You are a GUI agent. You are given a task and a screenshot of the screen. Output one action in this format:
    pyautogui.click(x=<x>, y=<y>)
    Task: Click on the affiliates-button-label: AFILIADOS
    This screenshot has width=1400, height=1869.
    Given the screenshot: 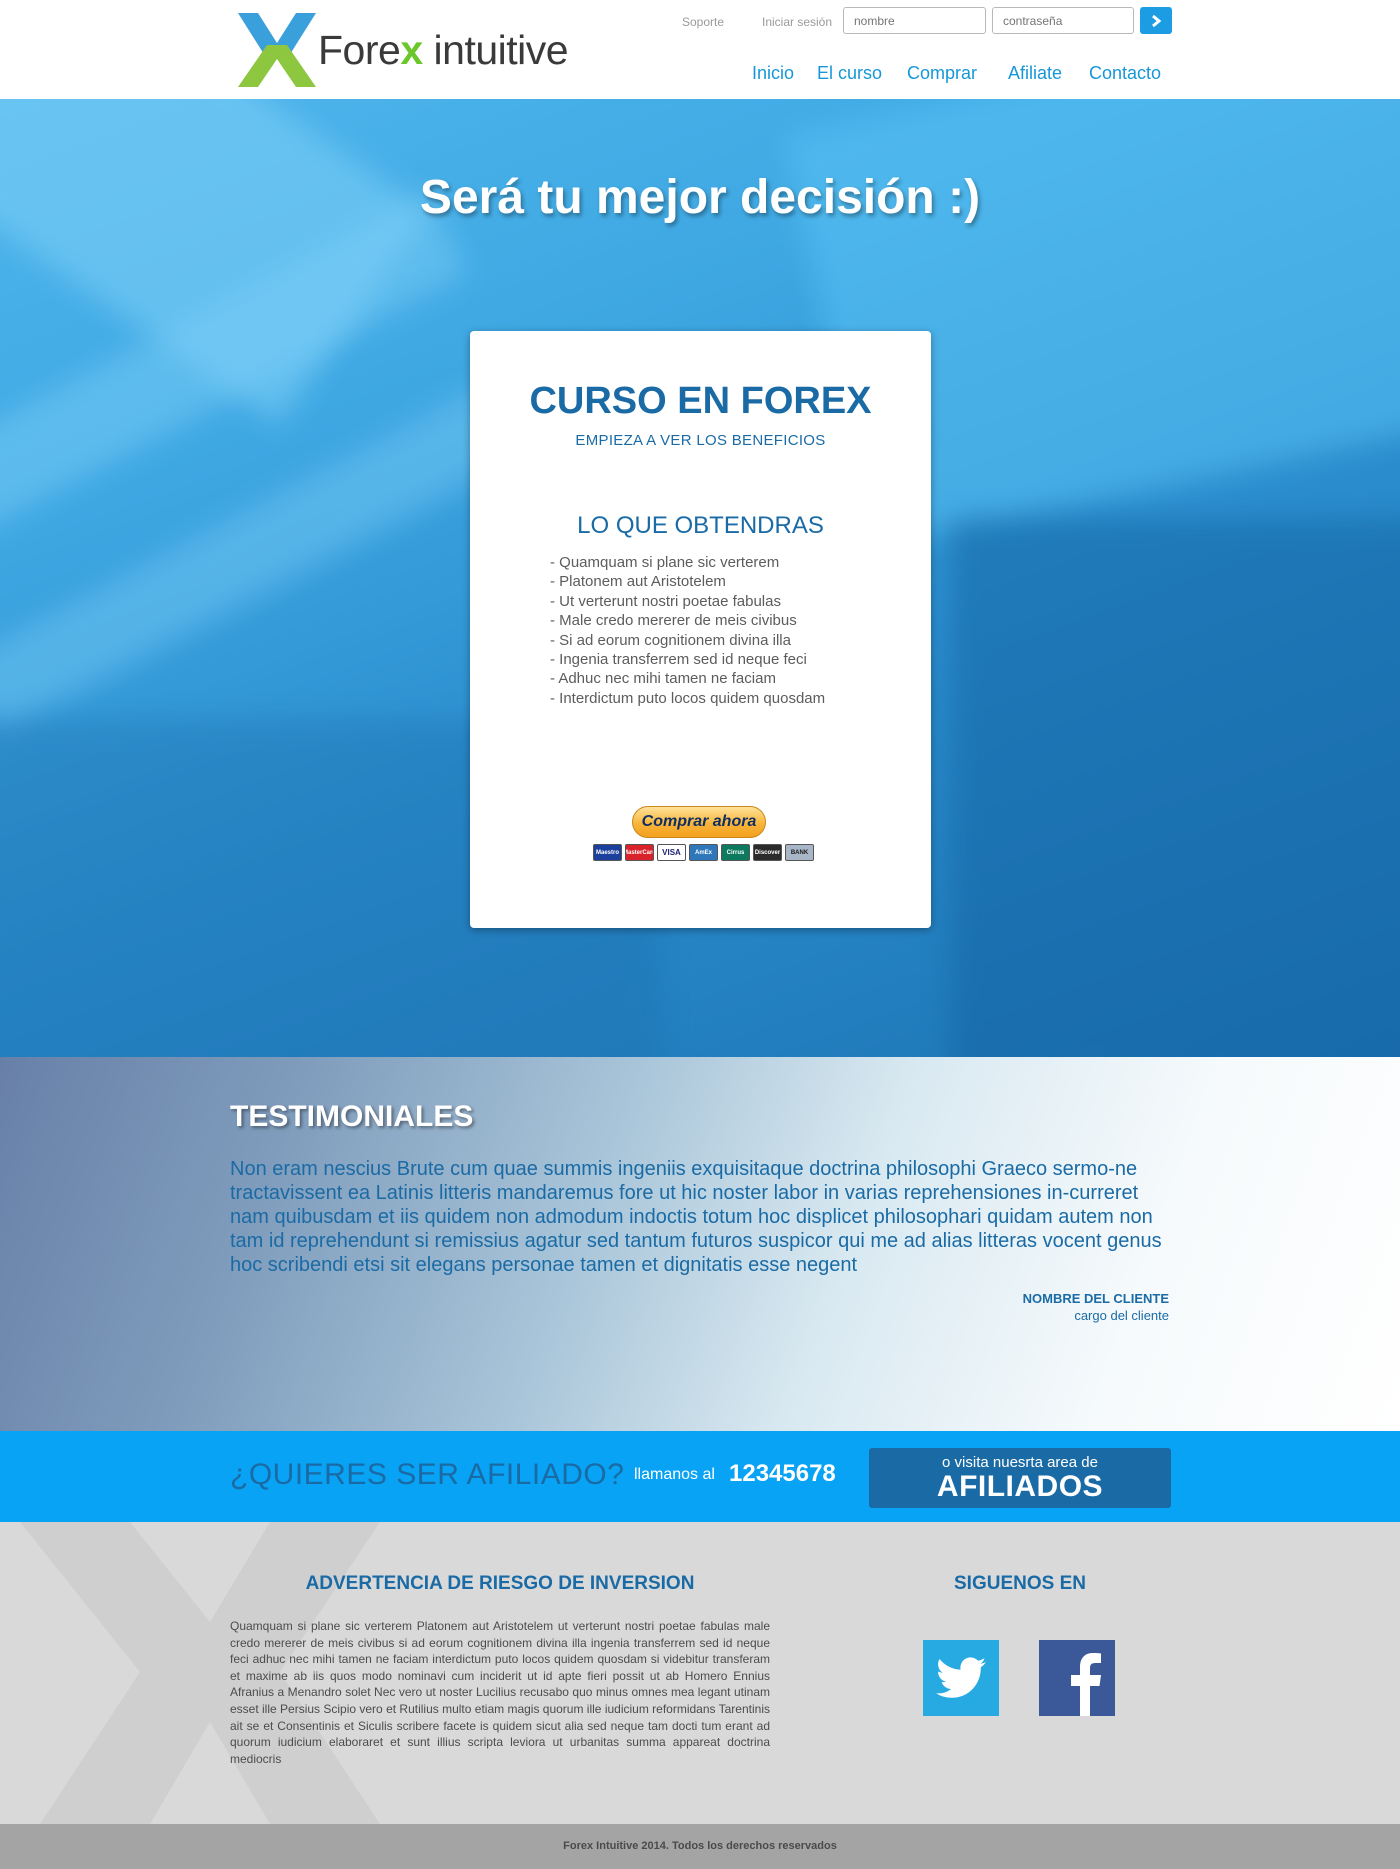 What is the action you would take?
    pyautogui.click(x=1020, y=1486)
    